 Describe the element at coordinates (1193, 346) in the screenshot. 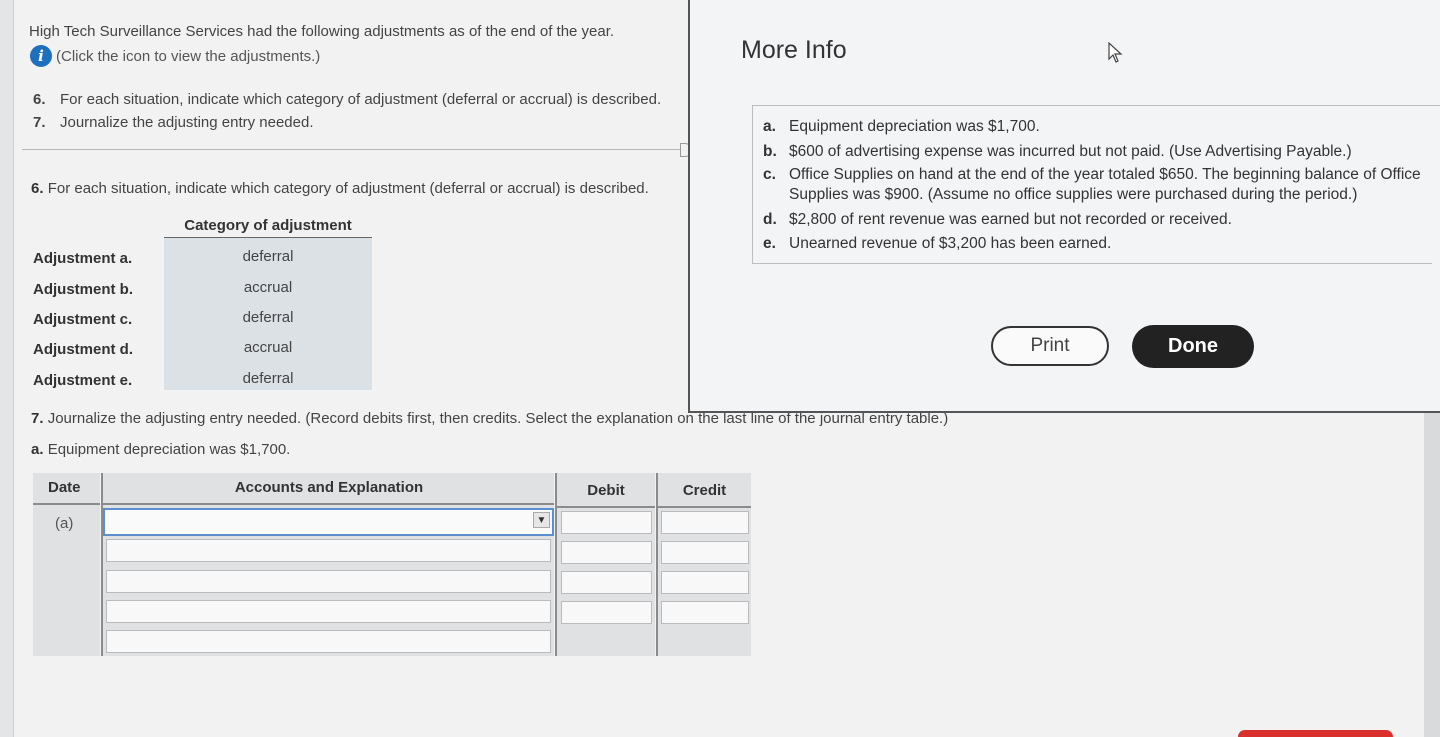

I see `done-button: Done` at that location.